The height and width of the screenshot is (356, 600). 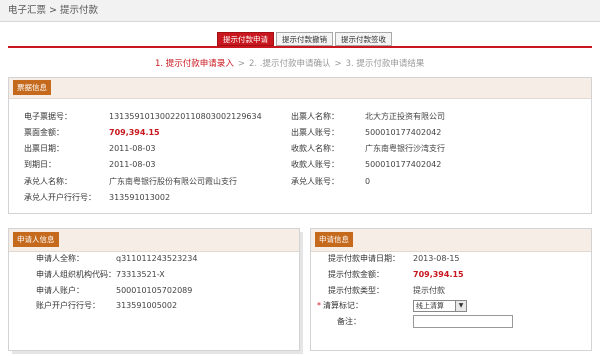 I want to click on acceptor-account-value: 0, so click(x=368, y=181).